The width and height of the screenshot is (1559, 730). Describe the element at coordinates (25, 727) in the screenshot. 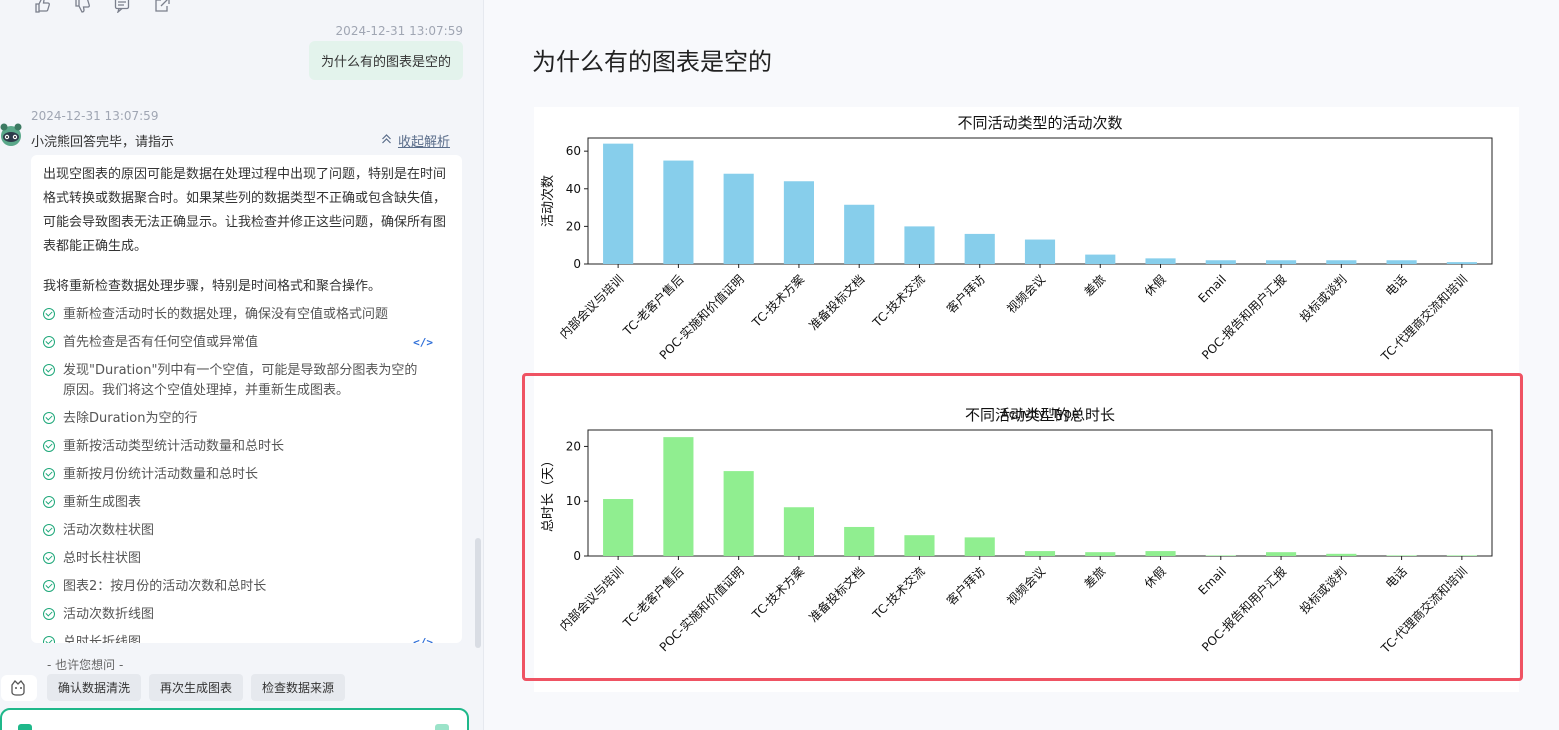

I see `attach-icon` at that location.